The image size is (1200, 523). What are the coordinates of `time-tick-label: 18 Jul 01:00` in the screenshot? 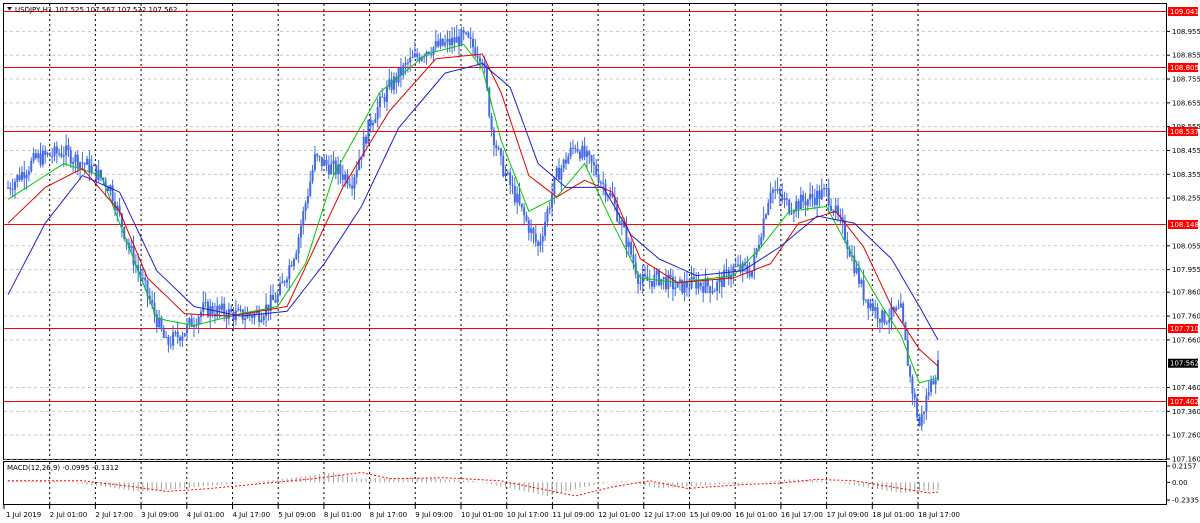 It's located at (893, 515).